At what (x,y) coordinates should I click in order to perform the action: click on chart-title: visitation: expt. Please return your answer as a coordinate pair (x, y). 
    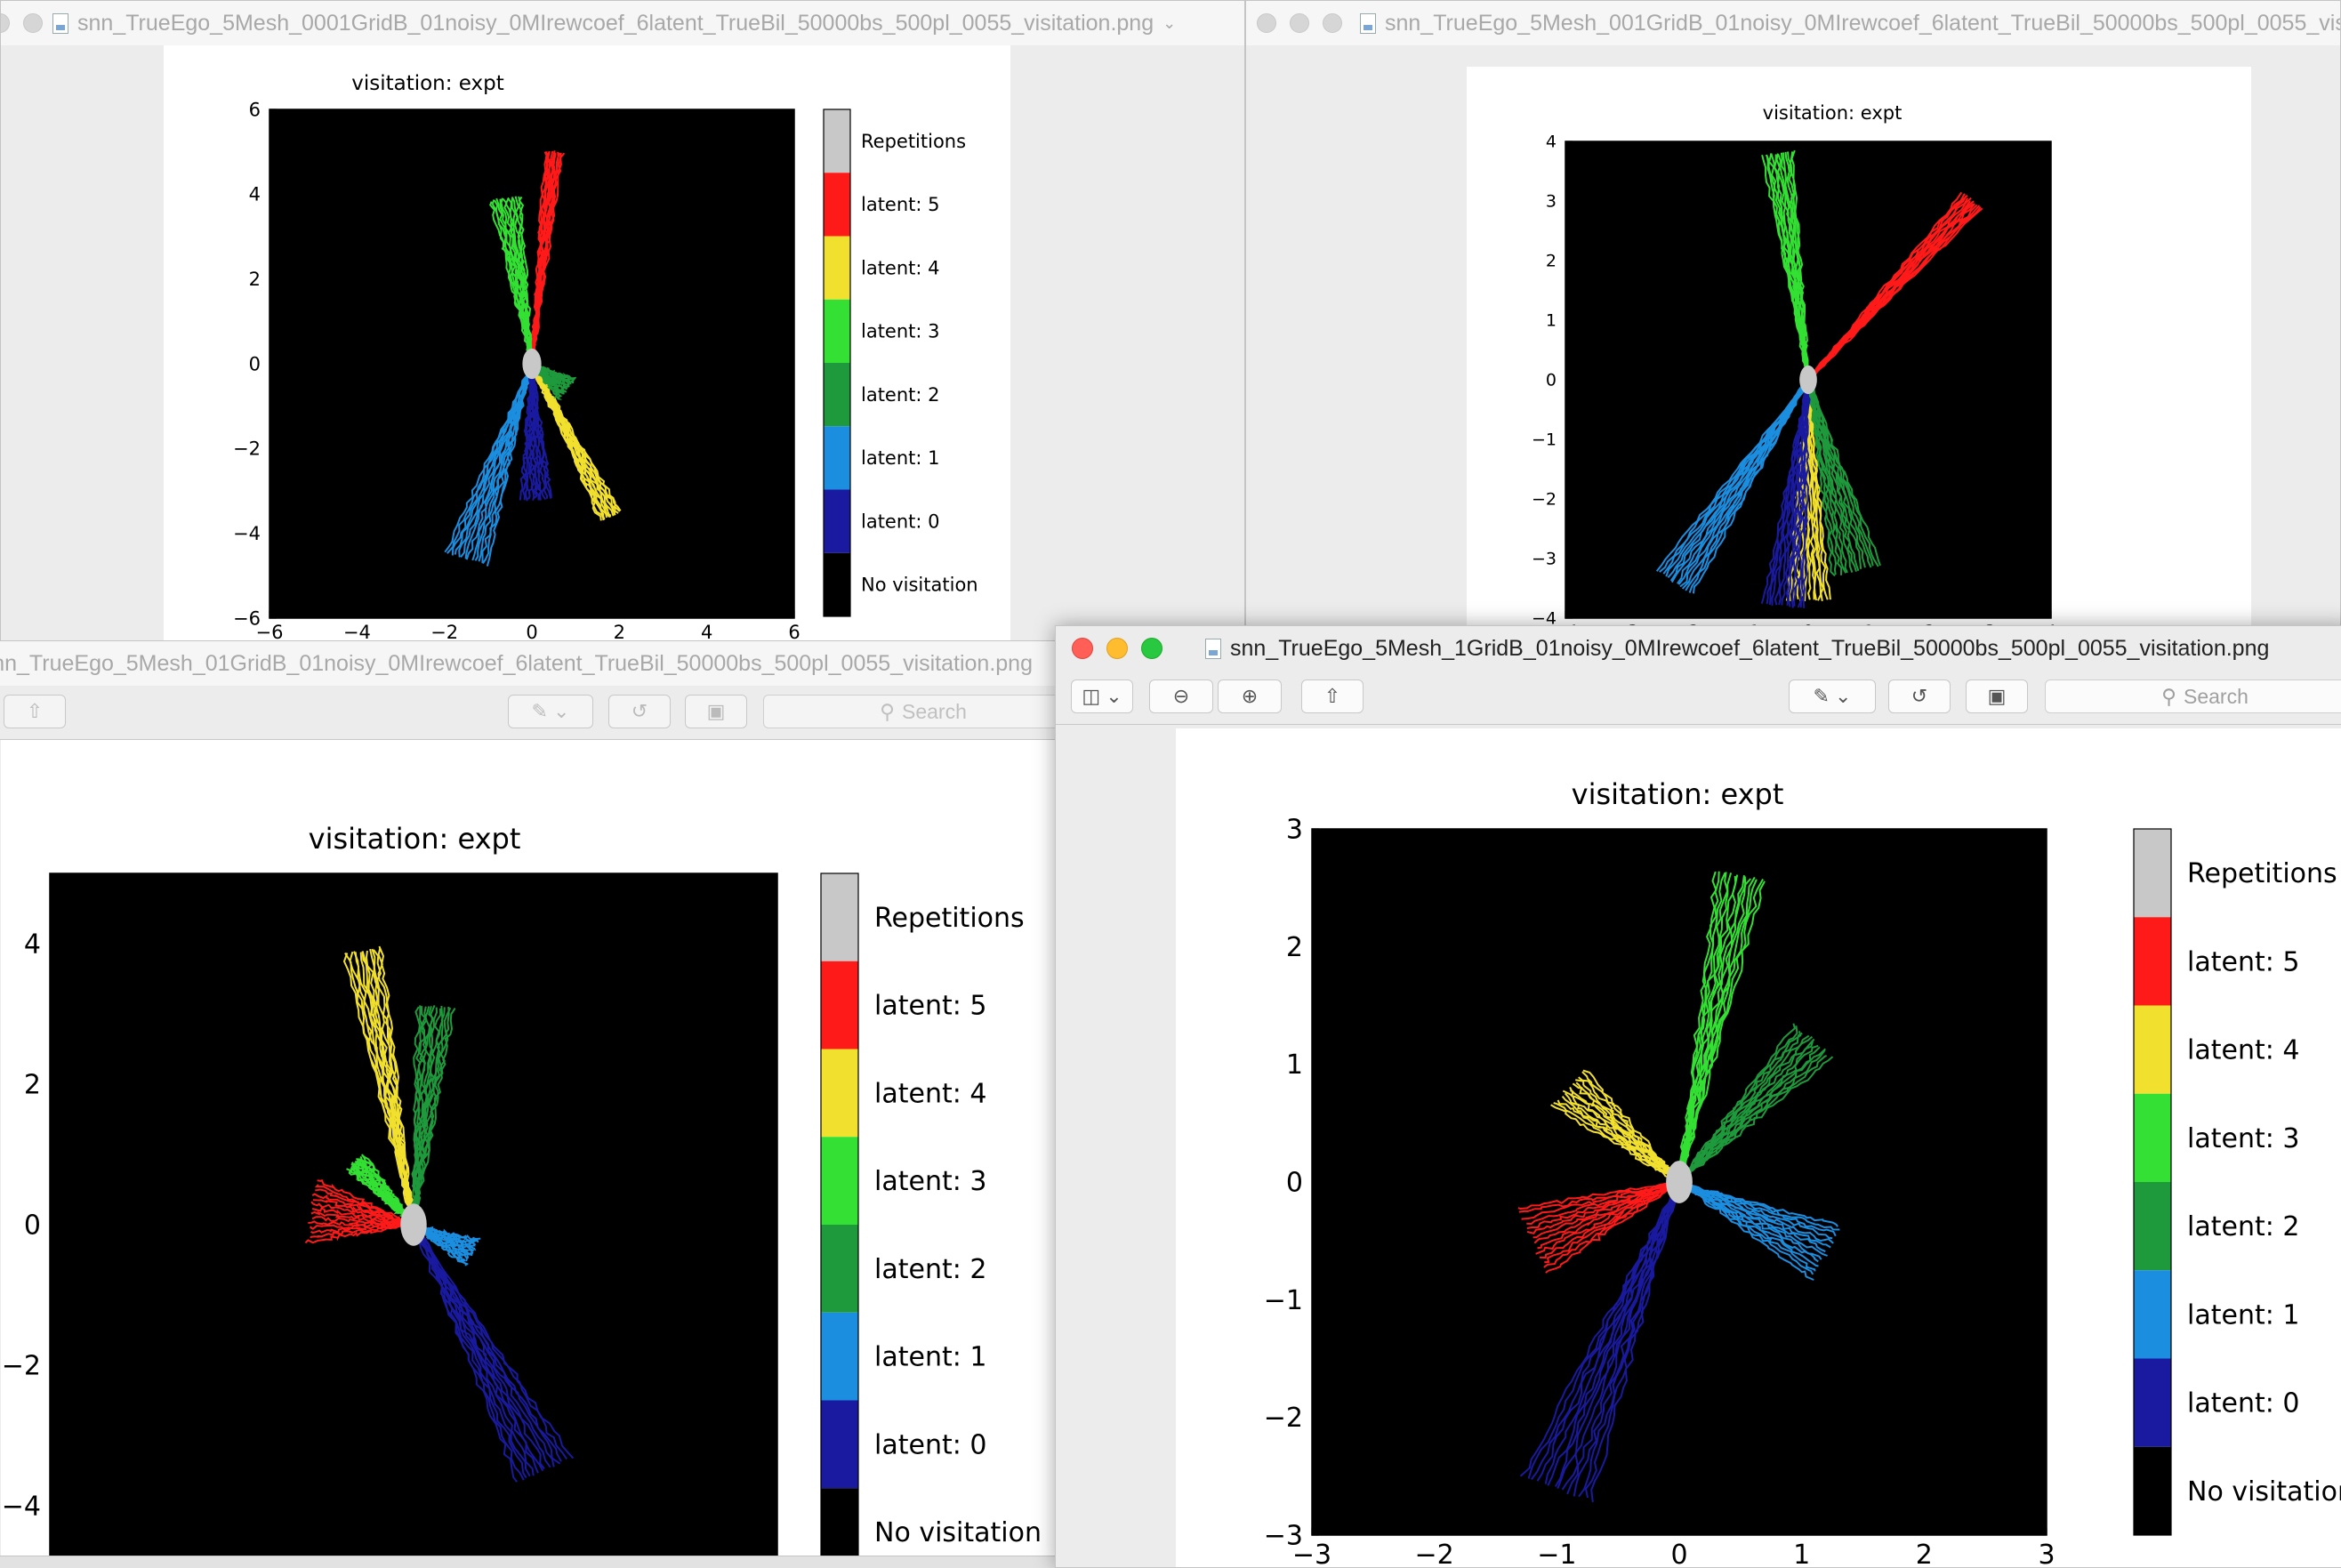
    Looking at the image, I should click on (1833, 113).